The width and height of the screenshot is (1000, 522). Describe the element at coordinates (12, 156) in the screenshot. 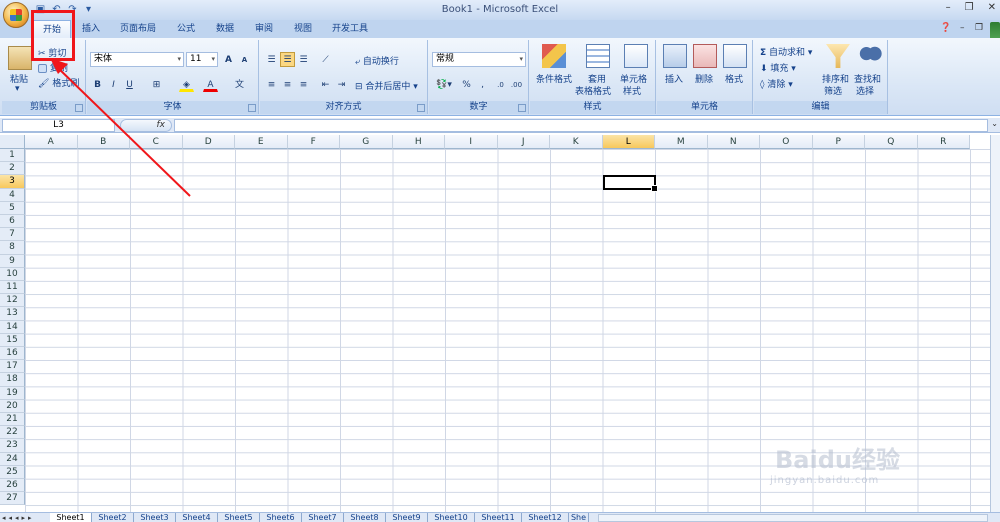

I see `row-header: 1` at that location.